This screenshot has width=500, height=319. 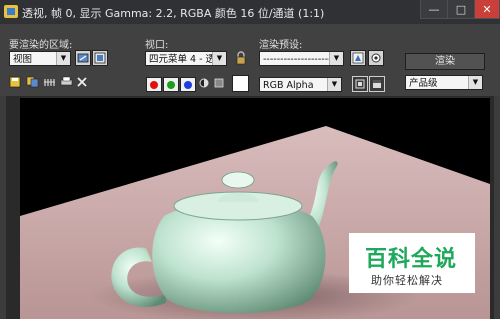 I want to click on channel-display-dropdown: RGB Alpha ▼, so click(x=300, y=84).